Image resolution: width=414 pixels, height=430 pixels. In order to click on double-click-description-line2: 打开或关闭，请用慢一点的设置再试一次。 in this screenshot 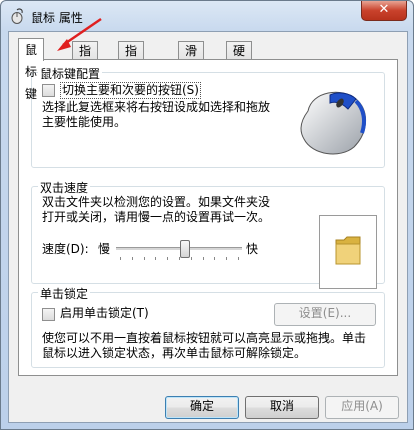, I will do `click(156, 217)`.